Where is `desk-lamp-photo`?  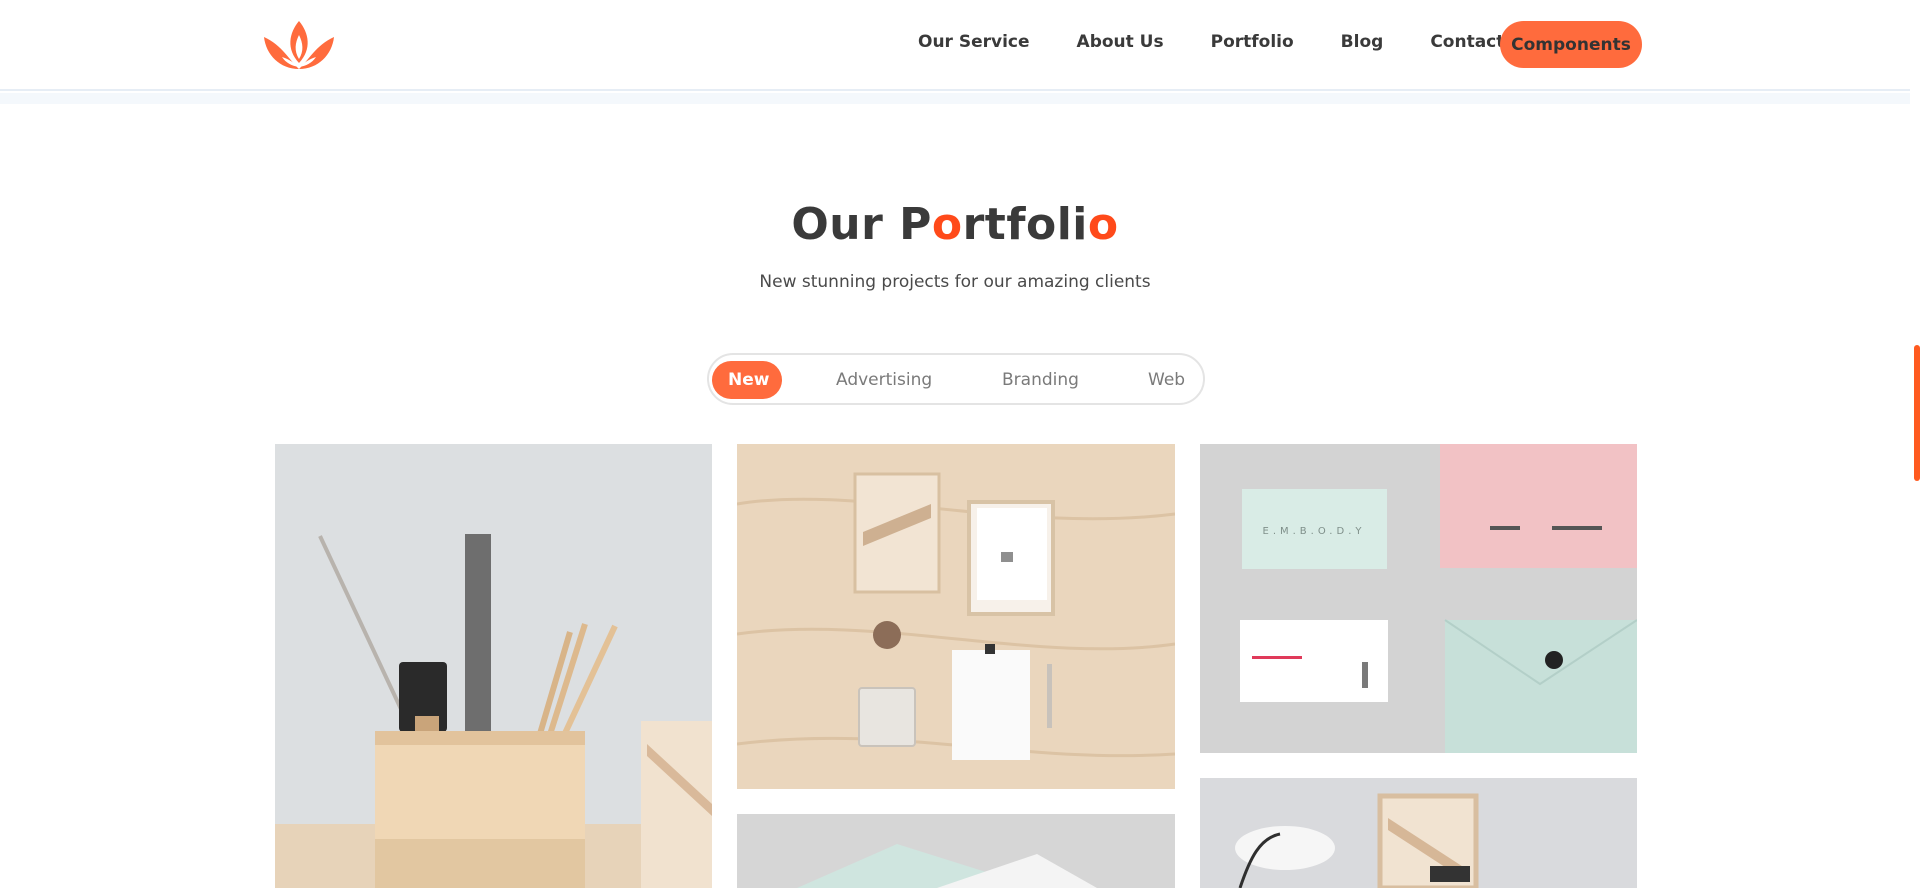 desk-lamp-photo is located at coordinates (1418, 833).